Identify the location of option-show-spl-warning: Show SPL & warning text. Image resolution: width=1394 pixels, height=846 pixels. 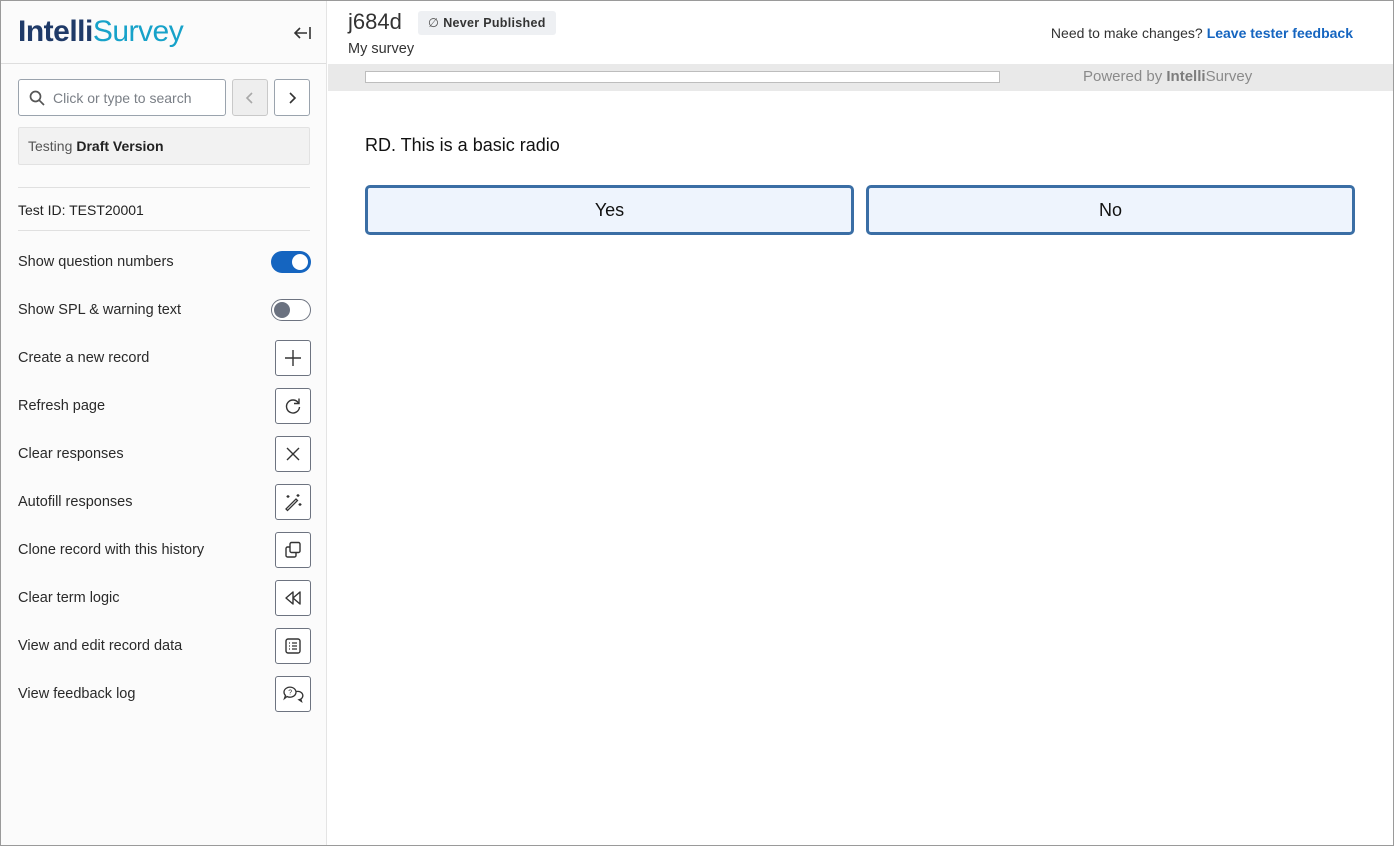
(164, 310).